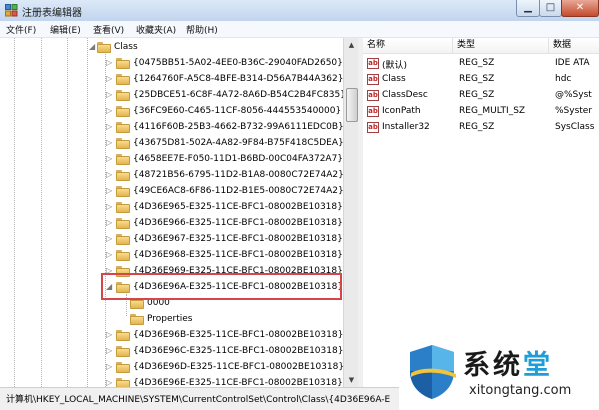 This screenshot has width=599, height=410. Describe the element at coordinates (238, 63) in the screenshot. I see `tree-node-label: {0475BB51-5A02-4EE0-B36C-29040FAD2650}` at that location.